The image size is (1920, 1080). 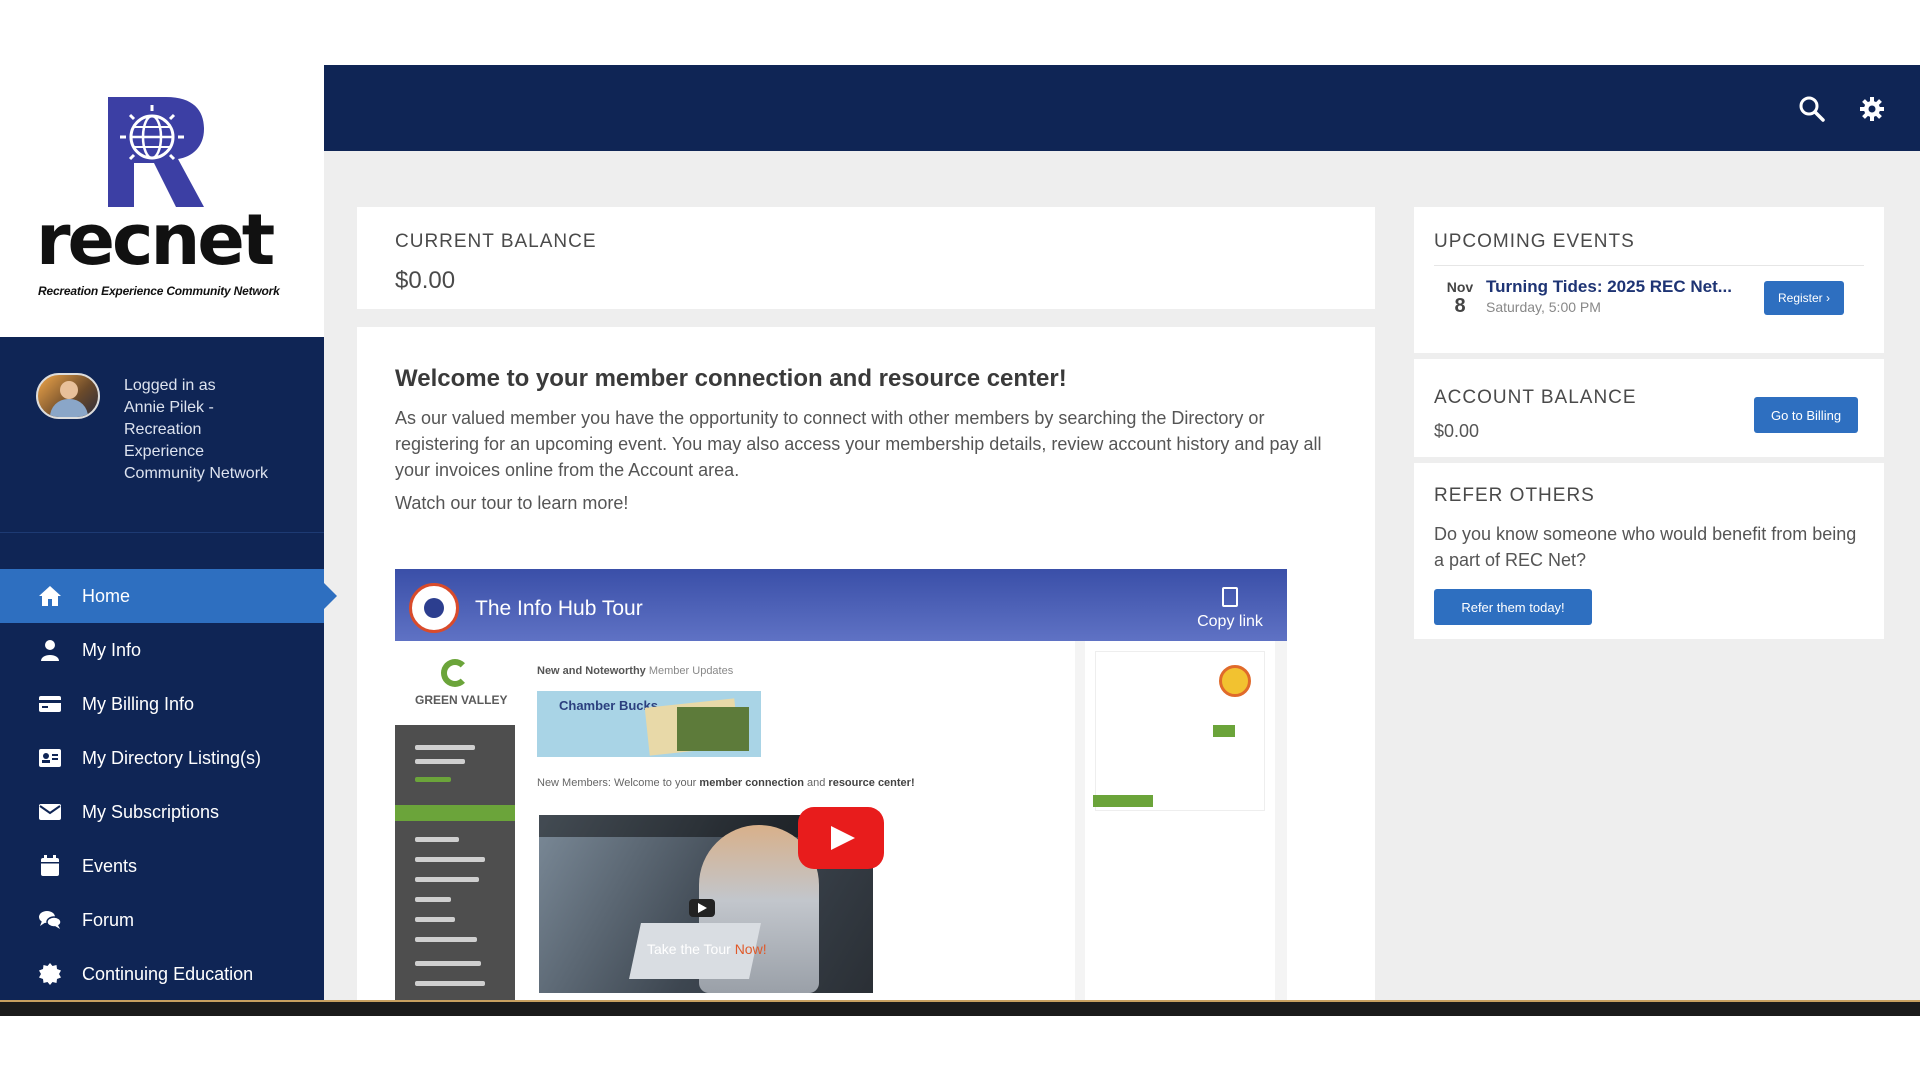 I want to click on avatar, so click(x=68, y=396).